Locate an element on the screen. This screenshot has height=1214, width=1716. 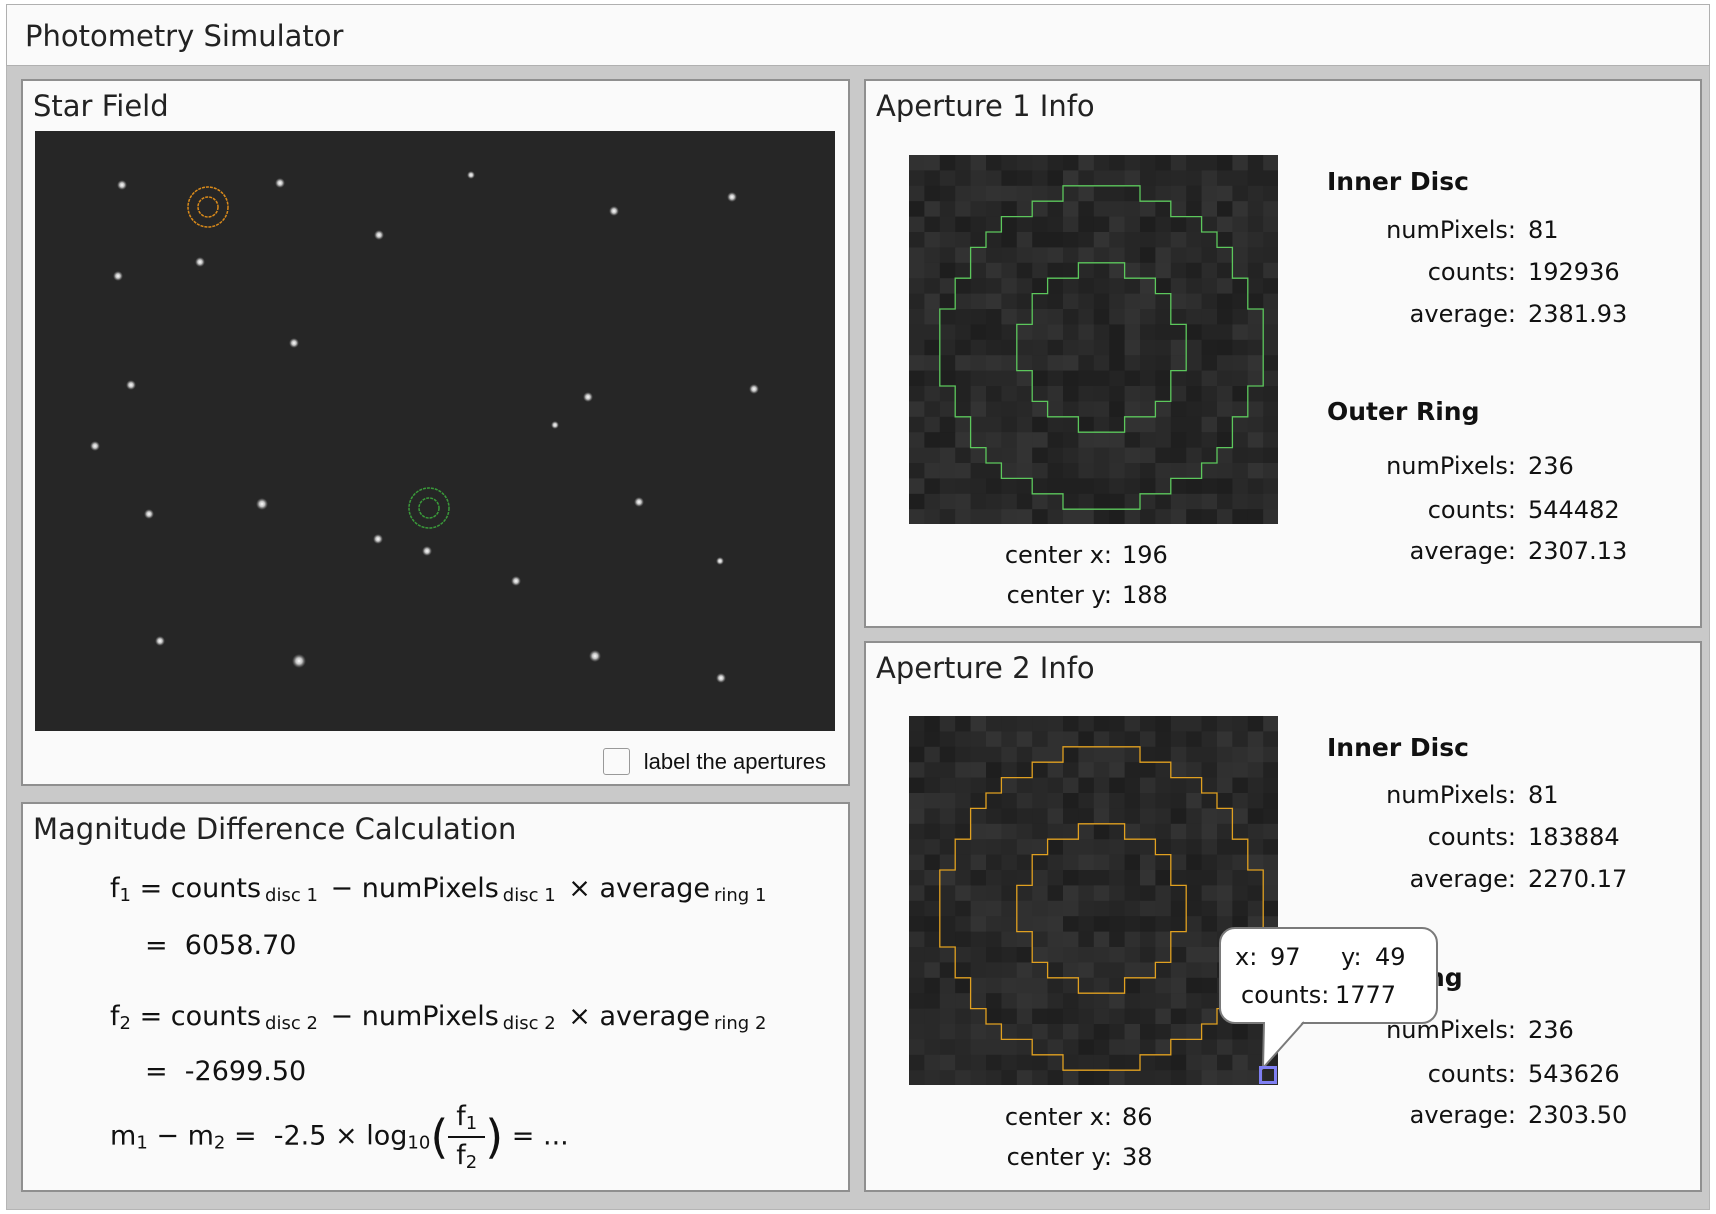
aperture-2-inner-disc-heading: Inner Disc is located at coordinates (1398, 747).